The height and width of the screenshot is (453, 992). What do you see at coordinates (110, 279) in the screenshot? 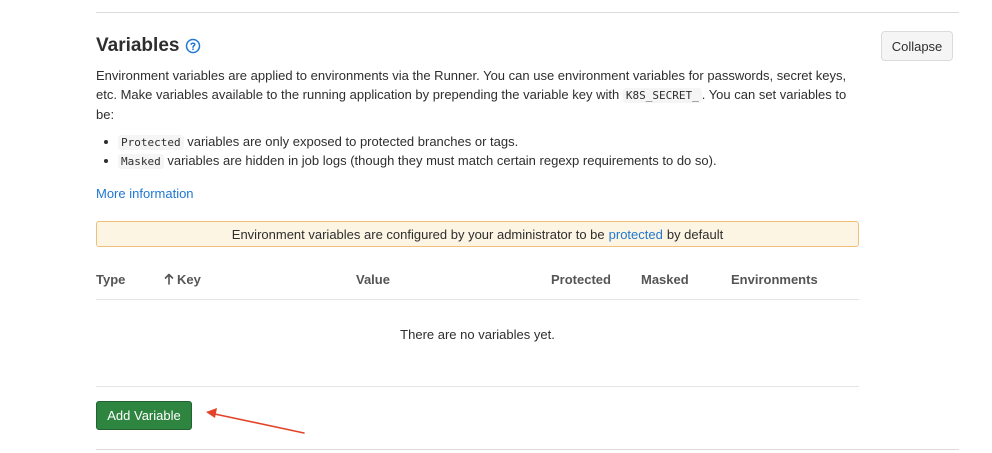
I see `type-header: Type` at bounding box center [110, 279].